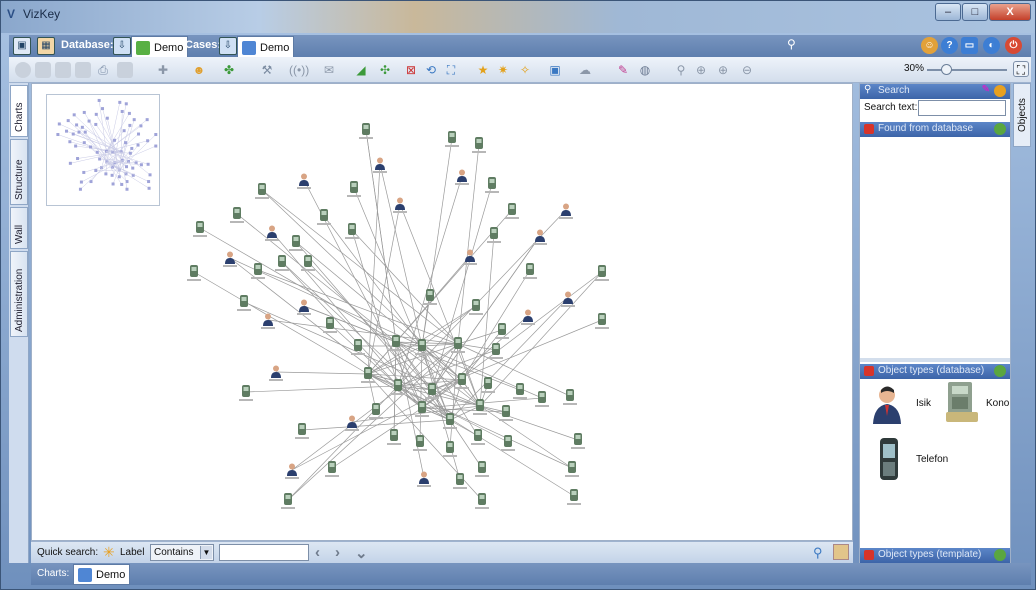 This screenshot has width=1036, height=590. What do you see at coordinates (19, 294) in the screenshot?
I see `tab-administration: Administration` at bounding box center [19, 294].